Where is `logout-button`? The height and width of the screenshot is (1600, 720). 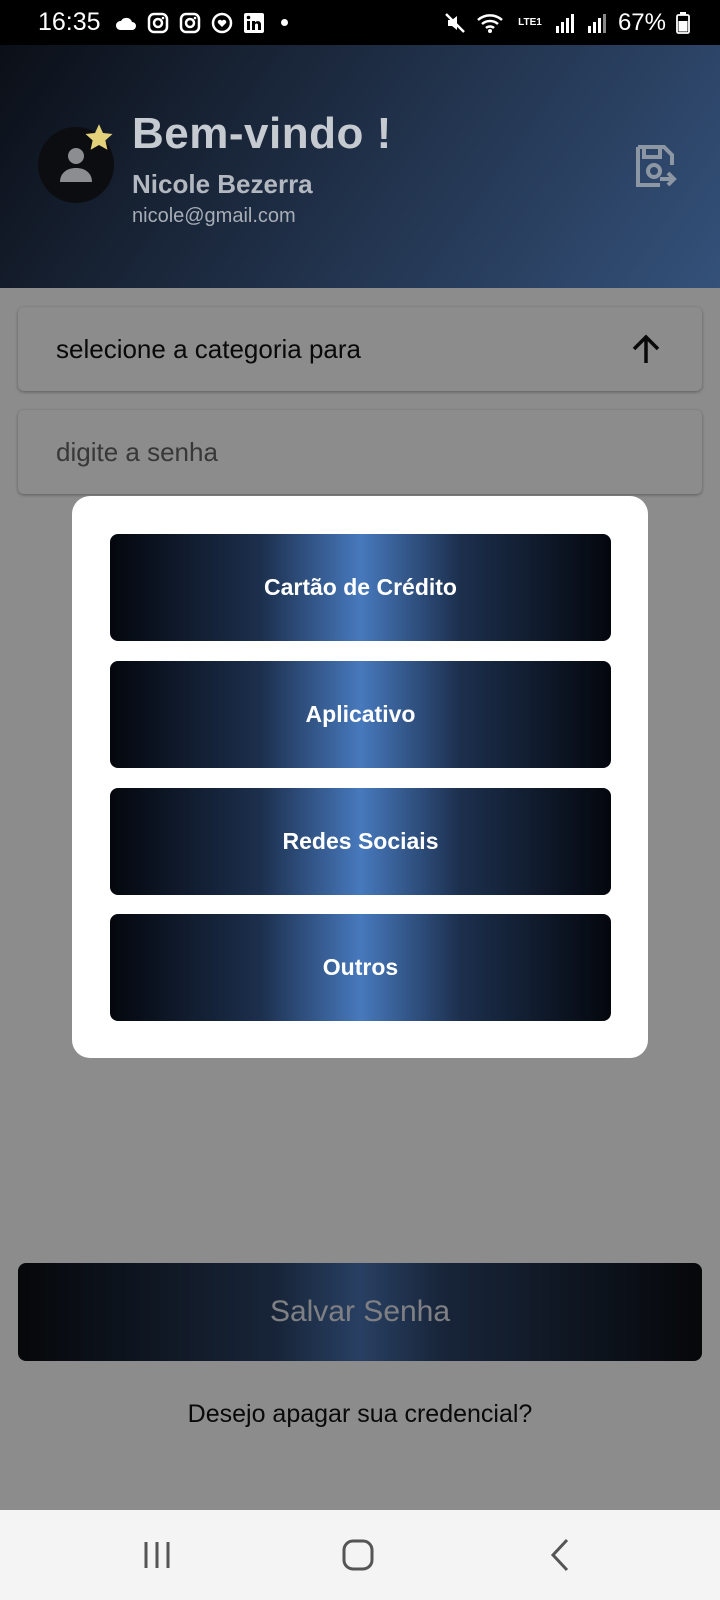 logout-button is located at coordinates (656, 167).